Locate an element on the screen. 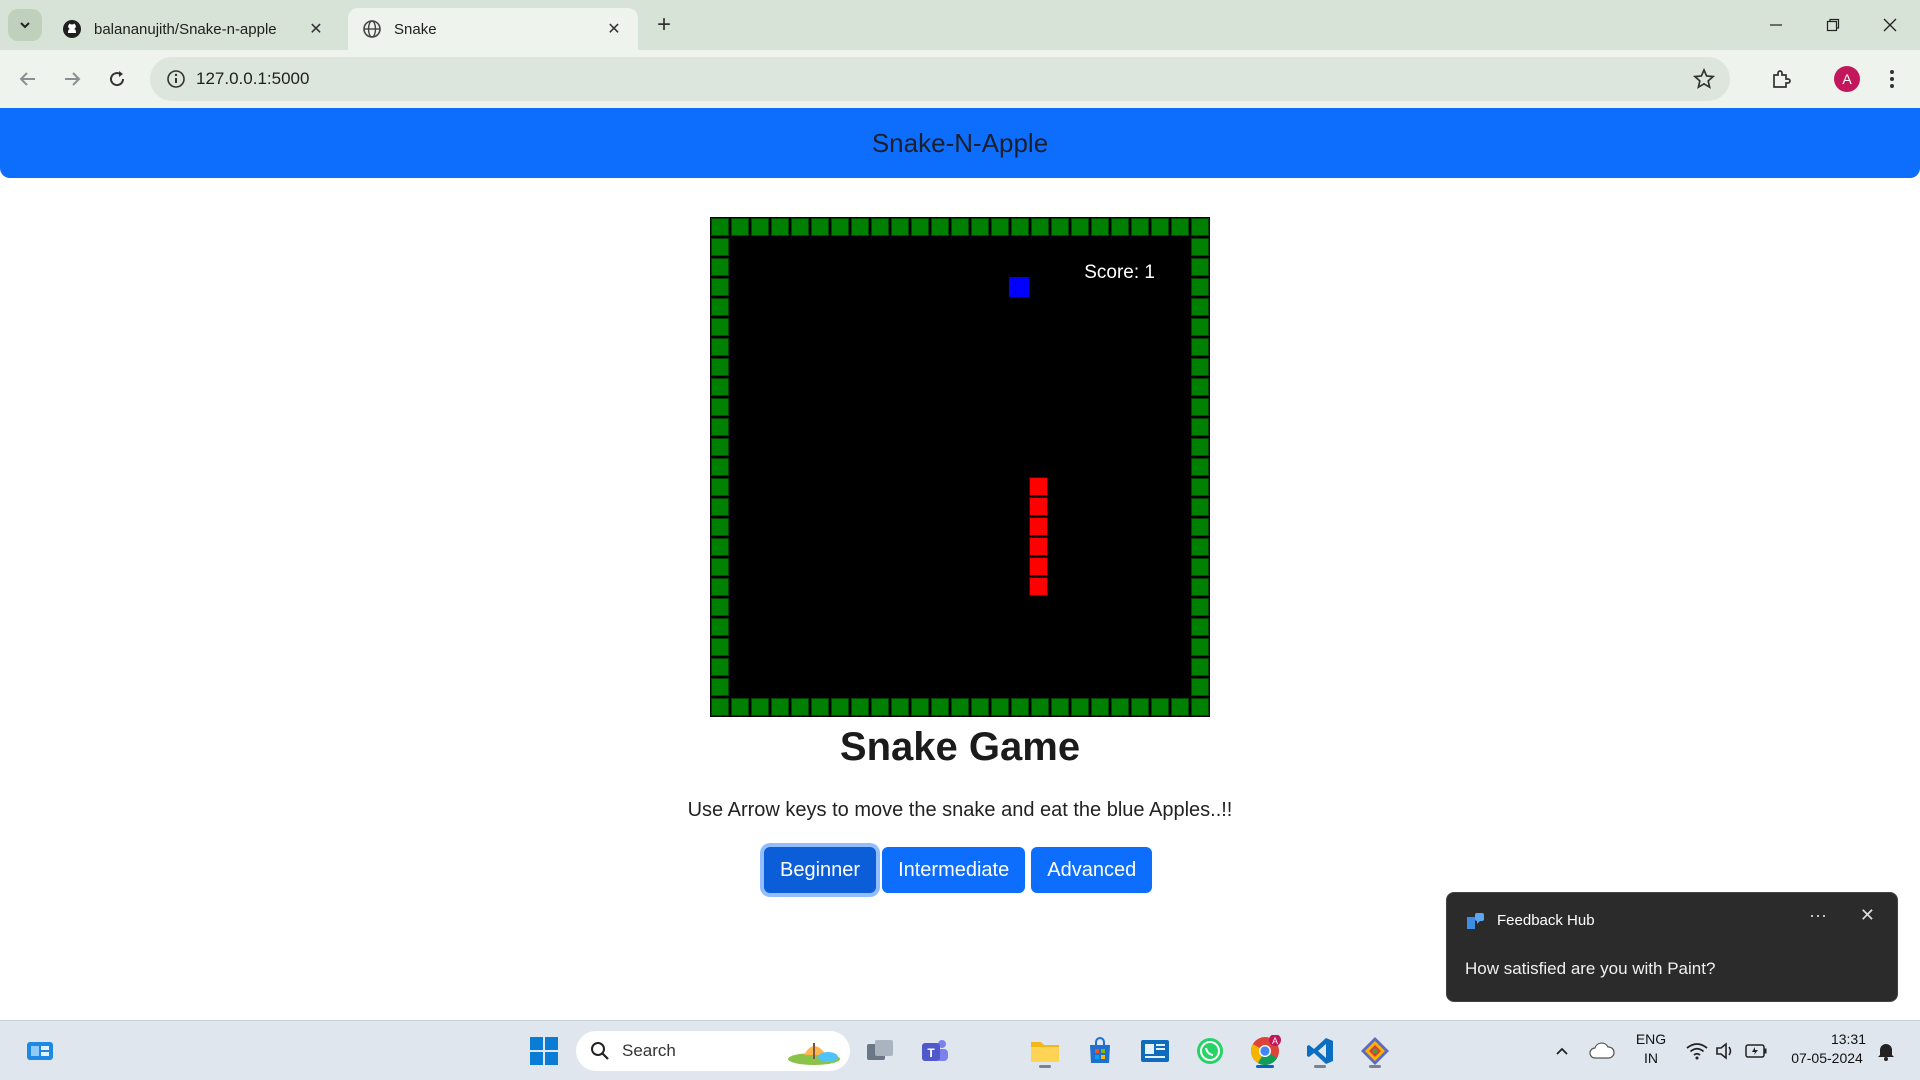 The image size is (1920, 1080). browser-menu-button is located at coordinates (1892, 79).